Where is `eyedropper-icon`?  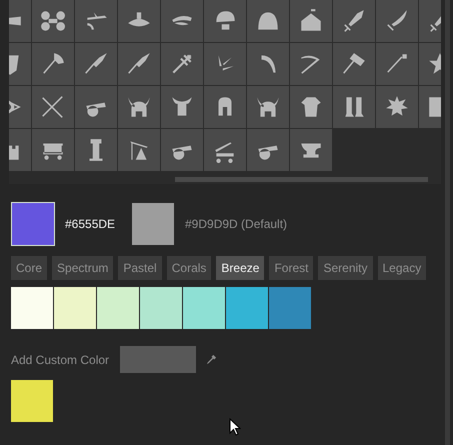
eyedropper-icon is located at coordinates (212, 359).